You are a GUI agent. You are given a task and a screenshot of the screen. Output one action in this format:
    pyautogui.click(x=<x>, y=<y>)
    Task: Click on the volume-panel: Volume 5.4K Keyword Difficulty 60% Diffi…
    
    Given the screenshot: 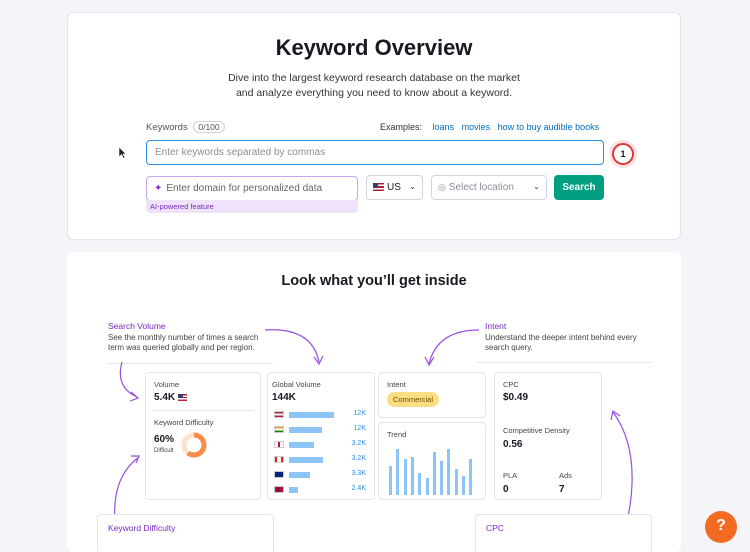 What is the action you would take?
    pyautogui.click(x=203, y=436)
    